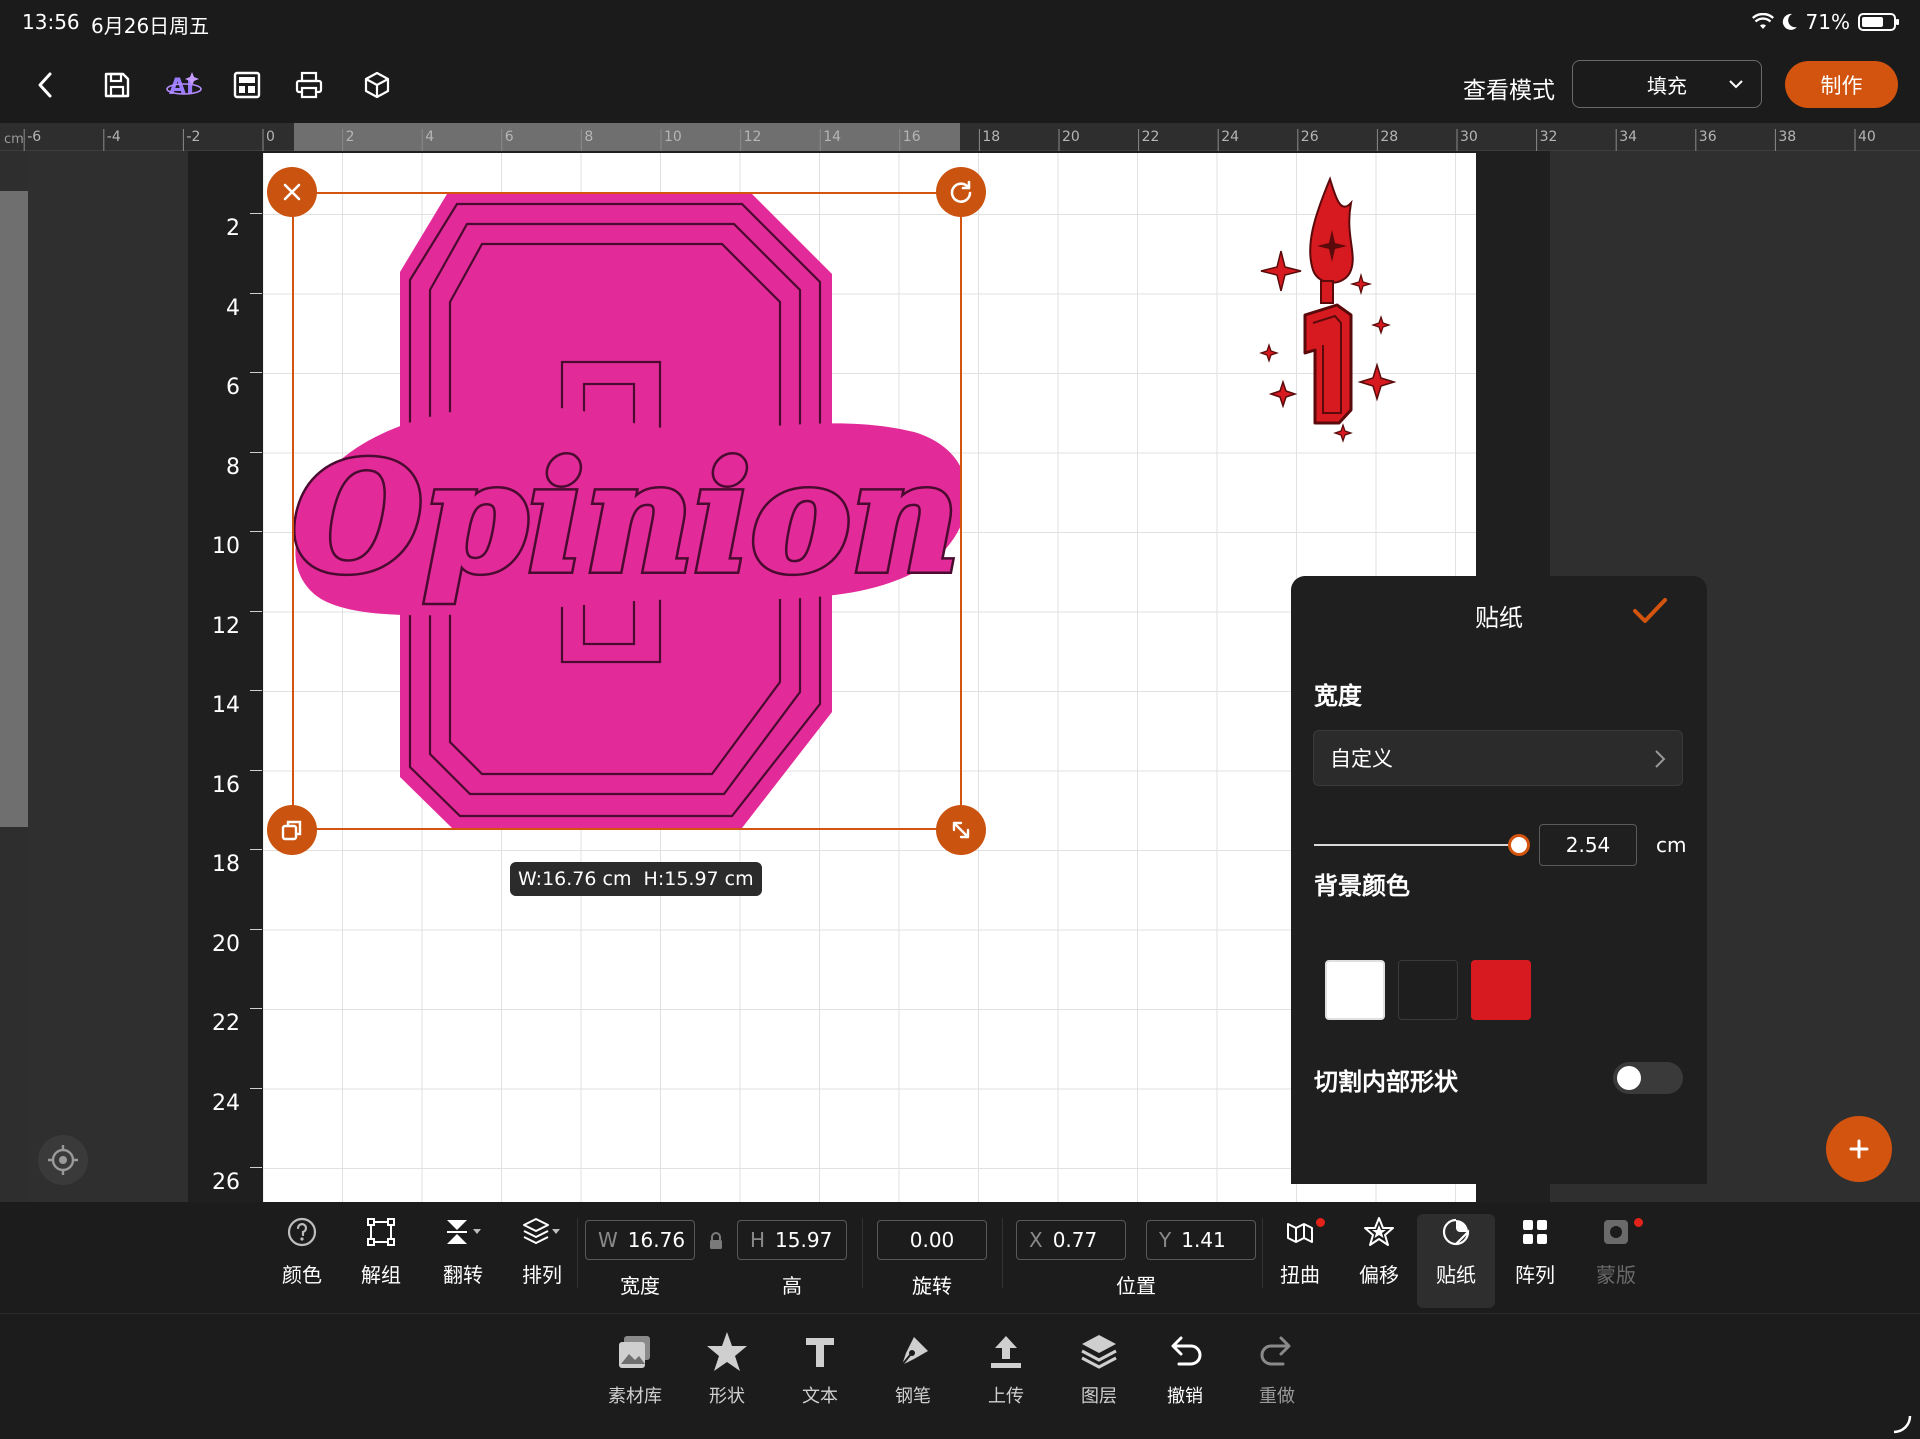 The width and height of the screenshot is (1920, 1439). Describe the element at coordinates (1071, 137) in the screenshot. I see `ruler-tick-label: 20` at that location.